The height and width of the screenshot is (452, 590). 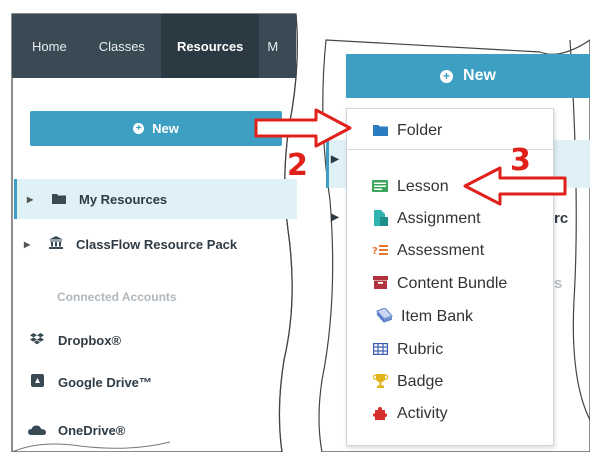 What do you see at coordinates (410, 157) in the screenshot?
I see `callout-arrows` at bounding box center [410, 157].